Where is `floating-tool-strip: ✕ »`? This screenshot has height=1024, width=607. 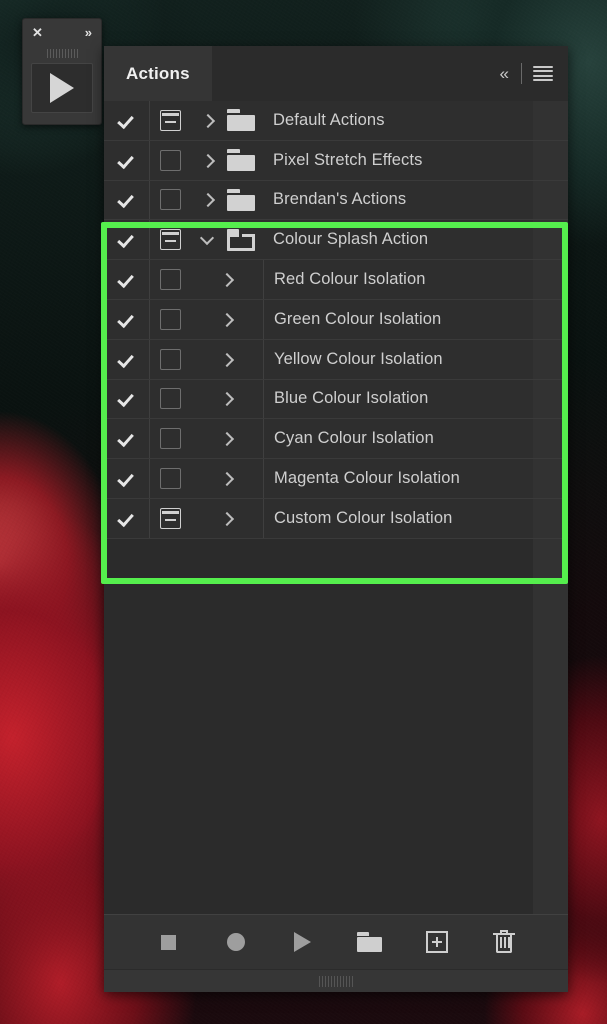 floating-tool-strip: ✕ » is located at coordinates (62, 71).